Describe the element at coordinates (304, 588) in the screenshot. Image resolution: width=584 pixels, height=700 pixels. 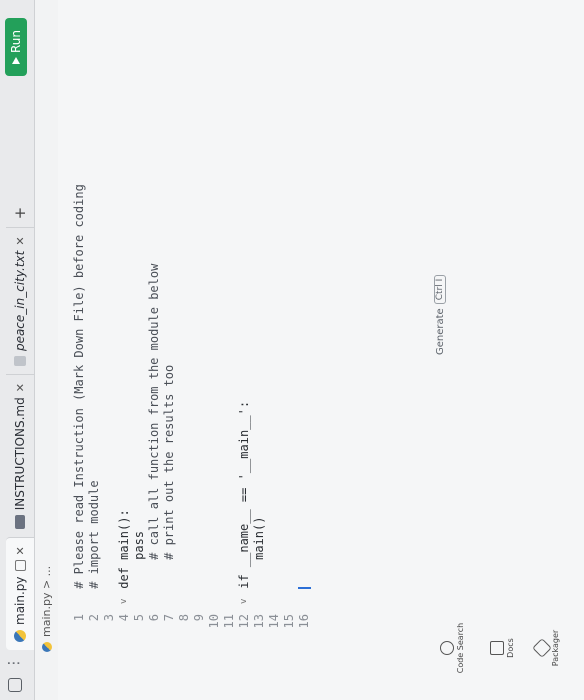
I see `text-cursor` at that location.